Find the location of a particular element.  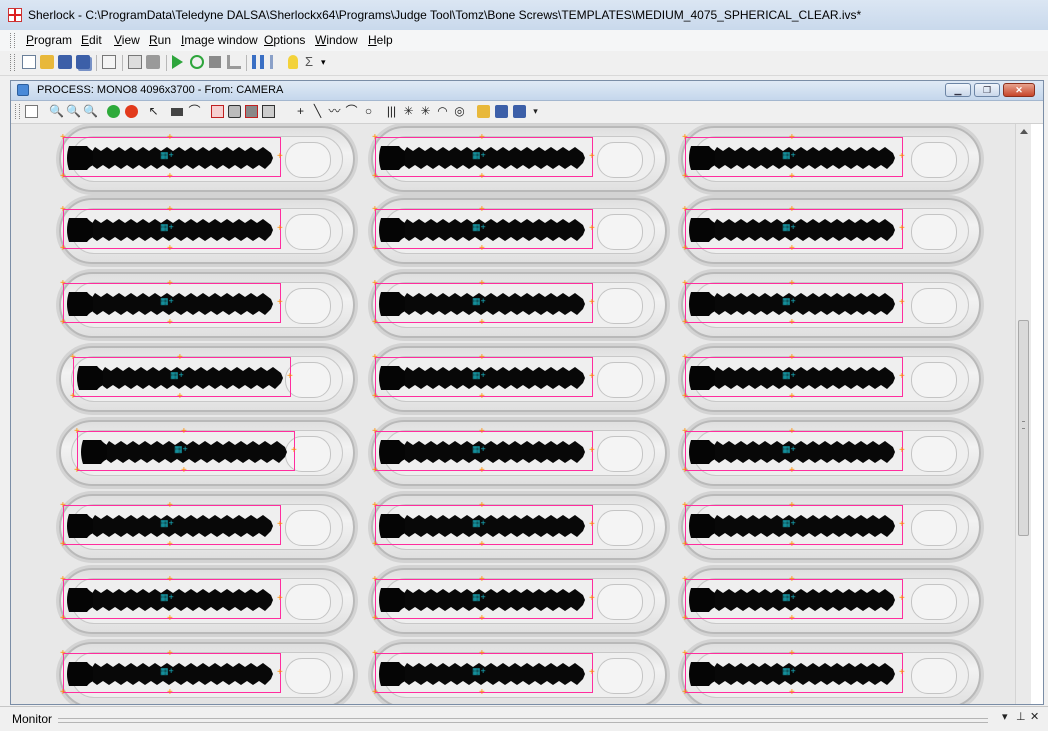

zoom-fit-icon: 🔍 is located at coordinates (90, 111).